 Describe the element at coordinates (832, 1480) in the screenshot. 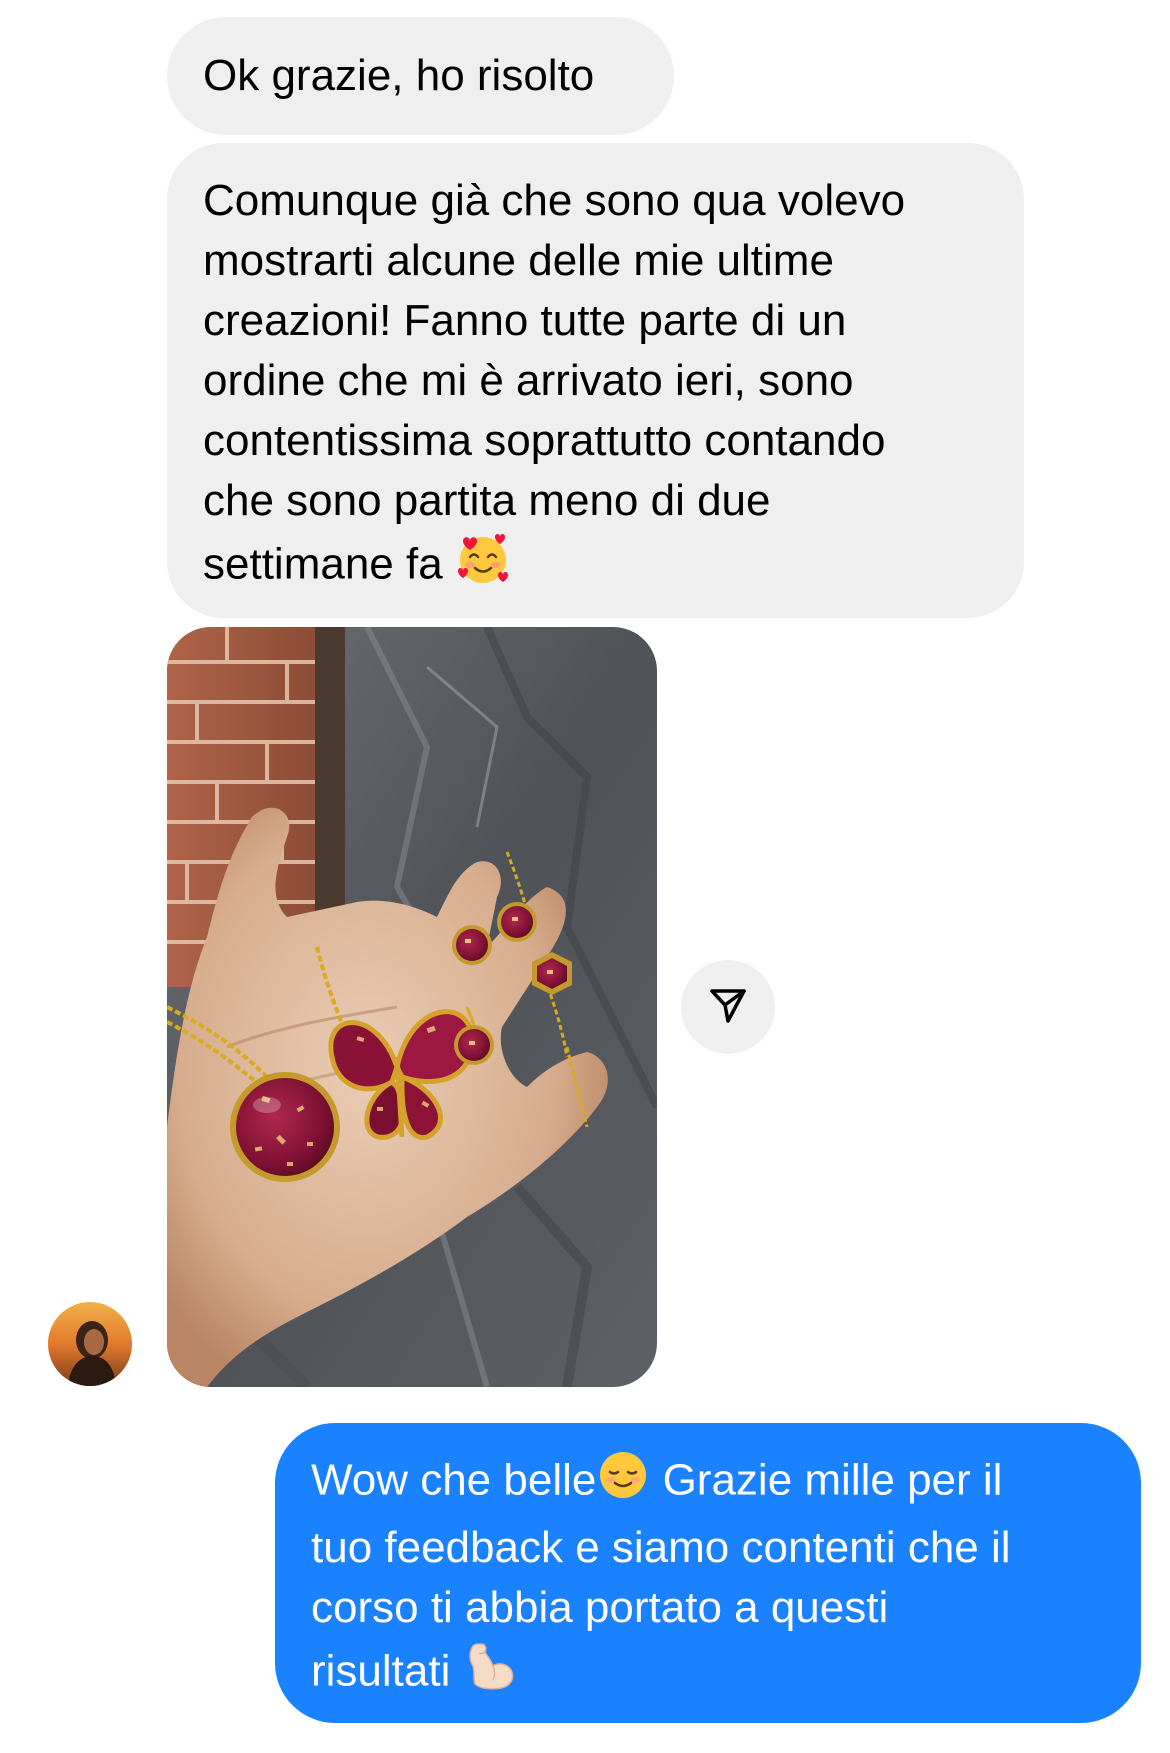

I see `message-text-fragment: Grazie mille per il` at that location.